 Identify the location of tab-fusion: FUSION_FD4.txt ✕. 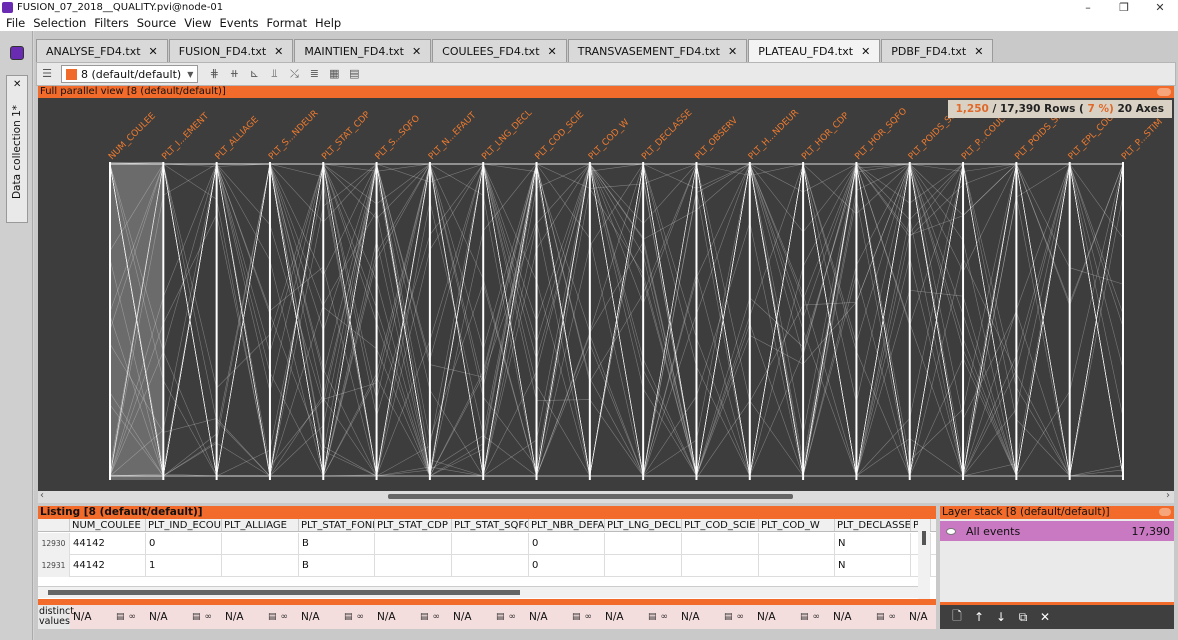
(231, 50).